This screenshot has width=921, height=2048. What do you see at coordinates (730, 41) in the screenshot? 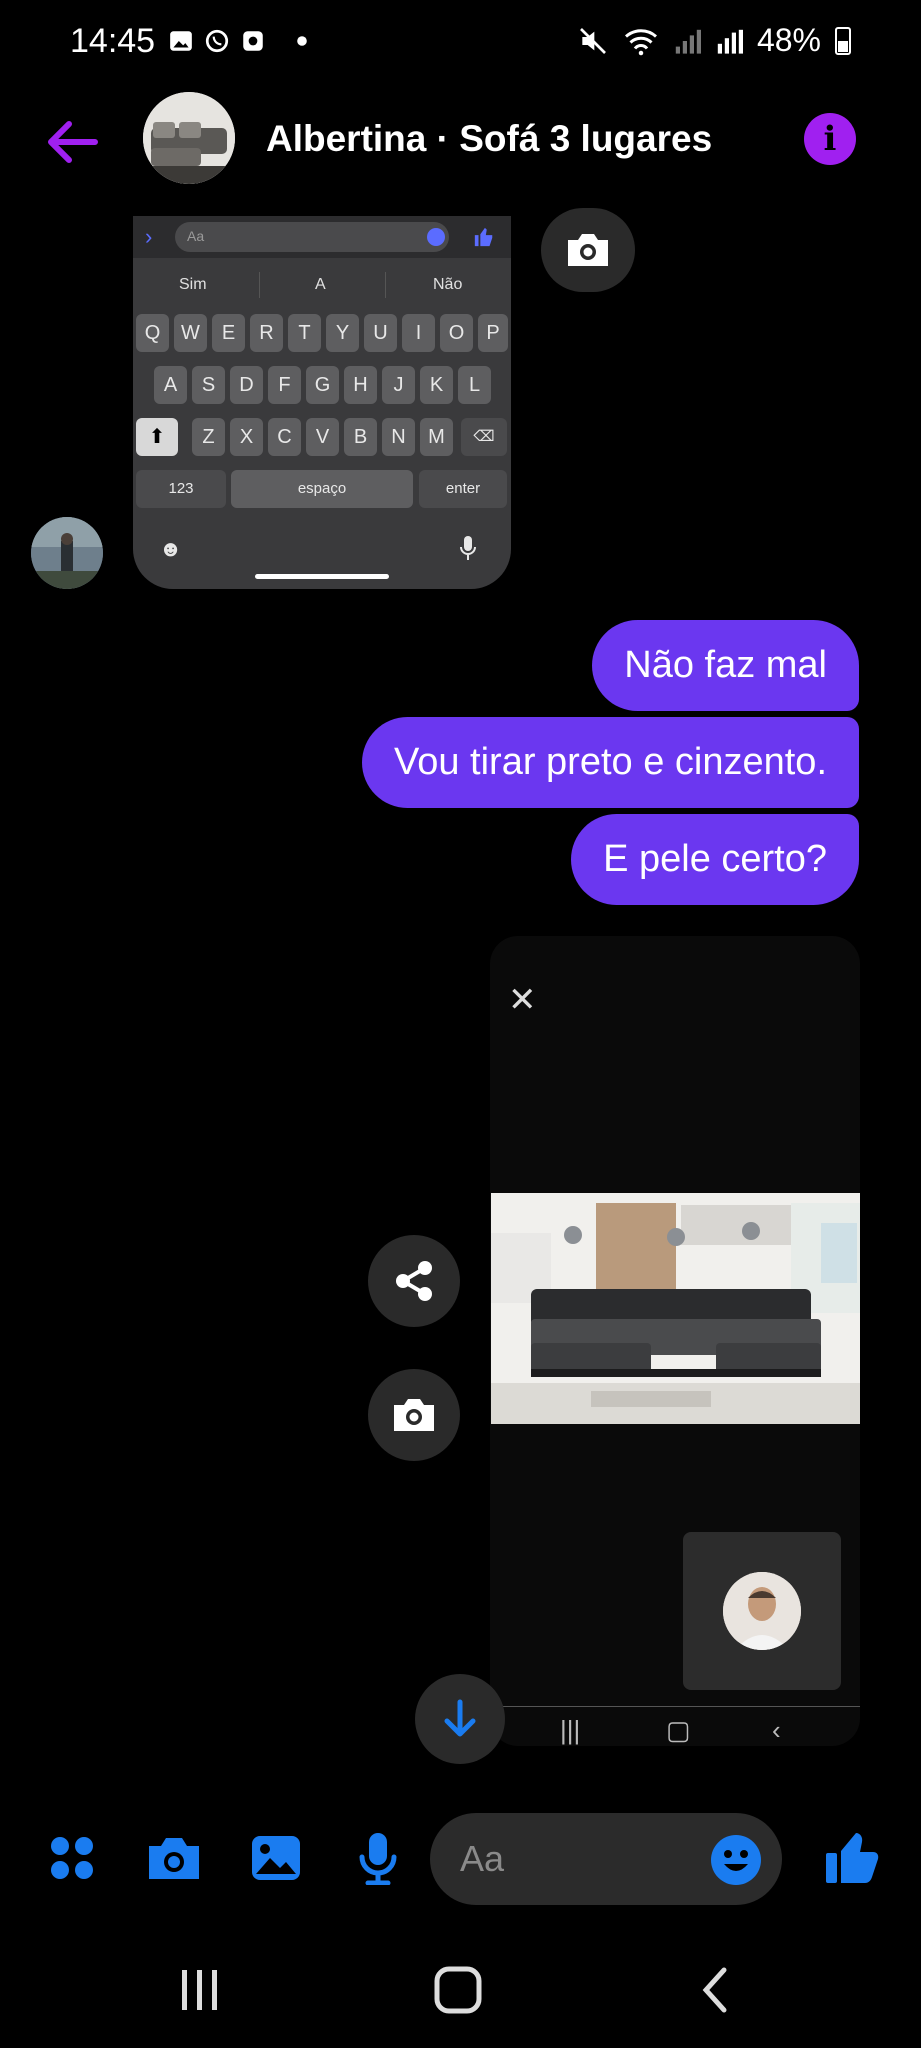
I see `signal-r-icon` at bounding box center [730, 41].